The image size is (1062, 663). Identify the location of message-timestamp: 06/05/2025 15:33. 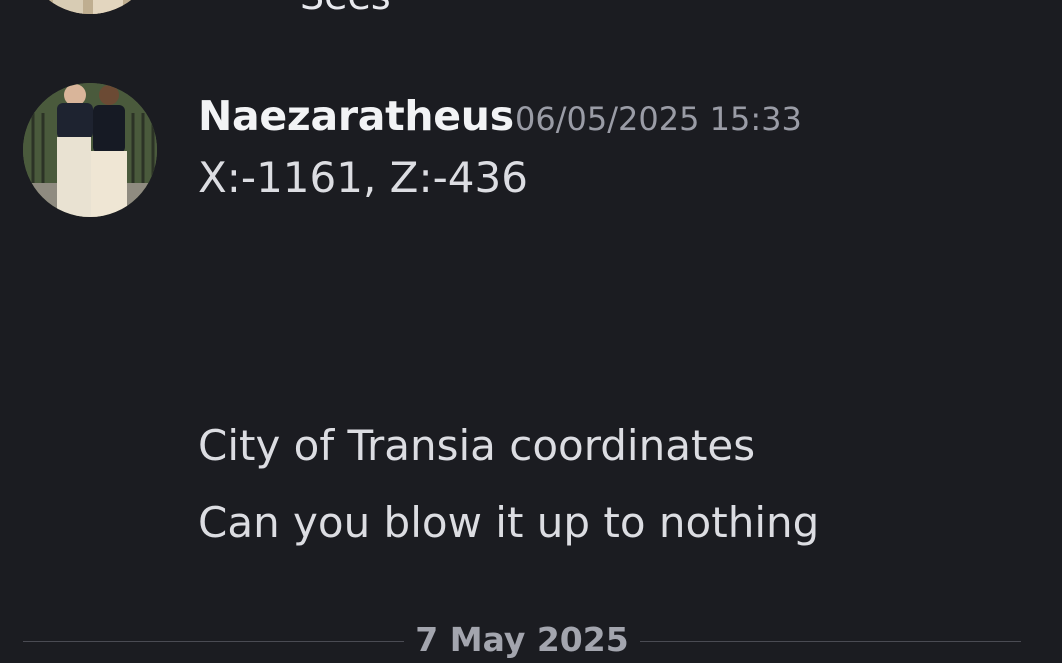
(658, 119).